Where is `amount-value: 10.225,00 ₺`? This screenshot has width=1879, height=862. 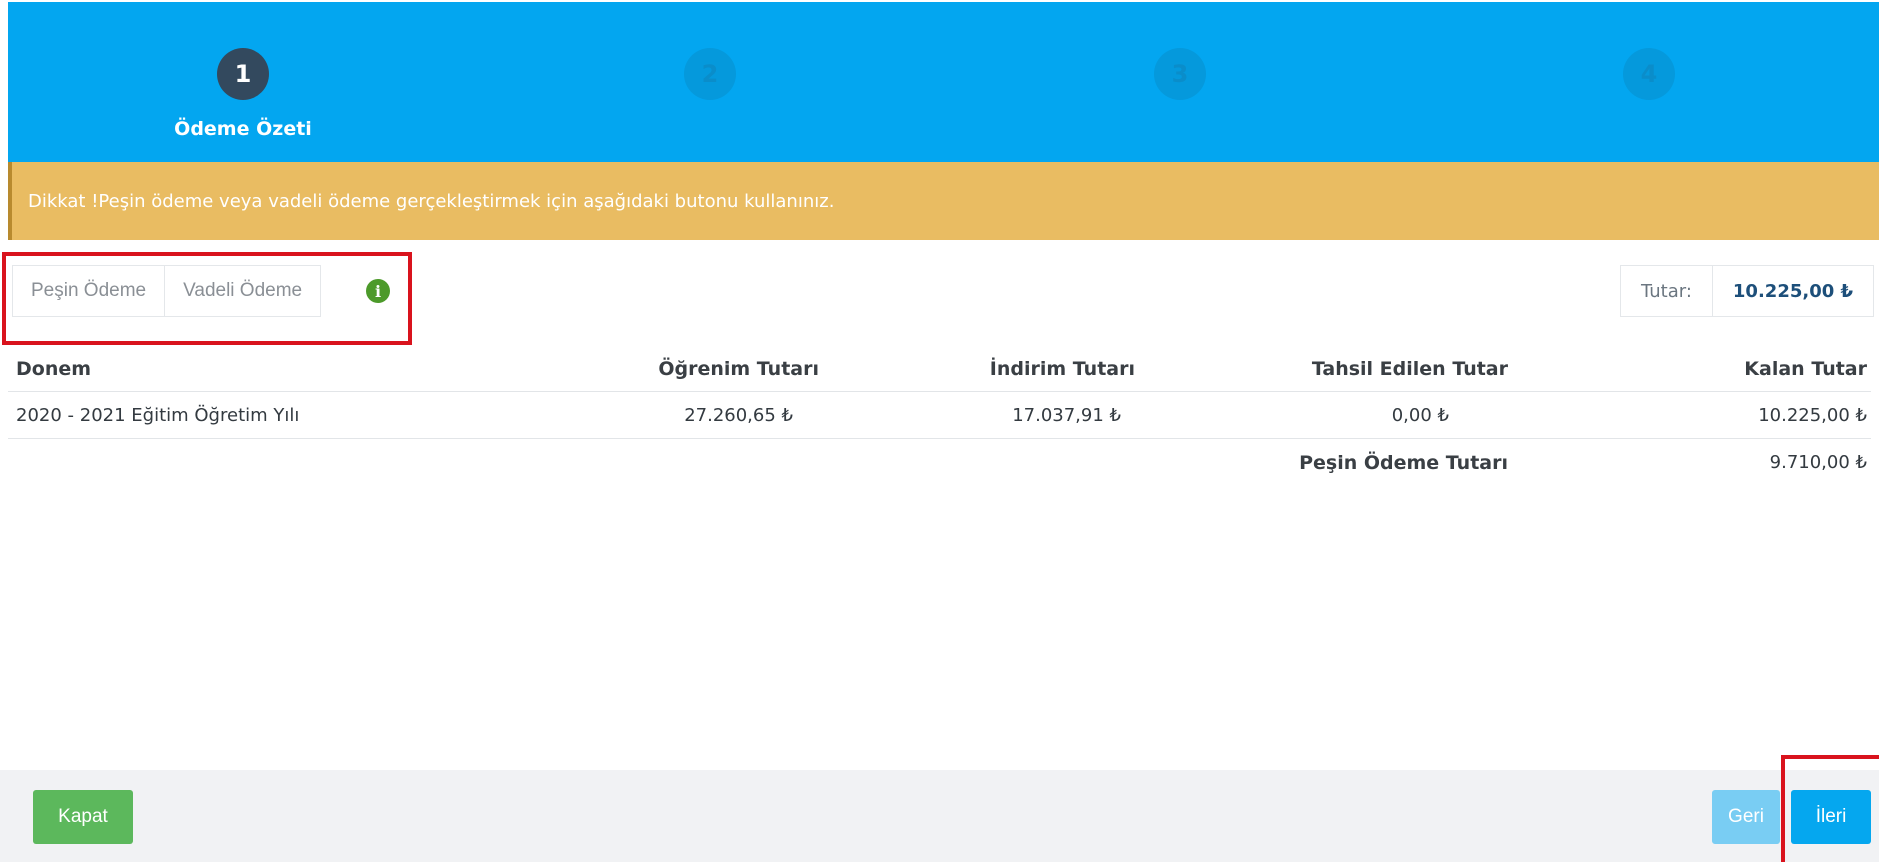 amount-value: 10.225,00 ₺ is located at coordinates (1793, 291).